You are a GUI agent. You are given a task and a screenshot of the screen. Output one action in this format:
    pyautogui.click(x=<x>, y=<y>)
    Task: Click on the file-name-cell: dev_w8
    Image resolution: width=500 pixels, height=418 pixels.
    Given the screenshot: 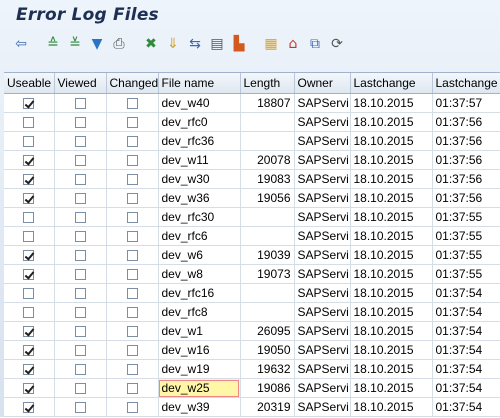 What is the action you would take?
    pyautogui.click(x=199, y=274)
    